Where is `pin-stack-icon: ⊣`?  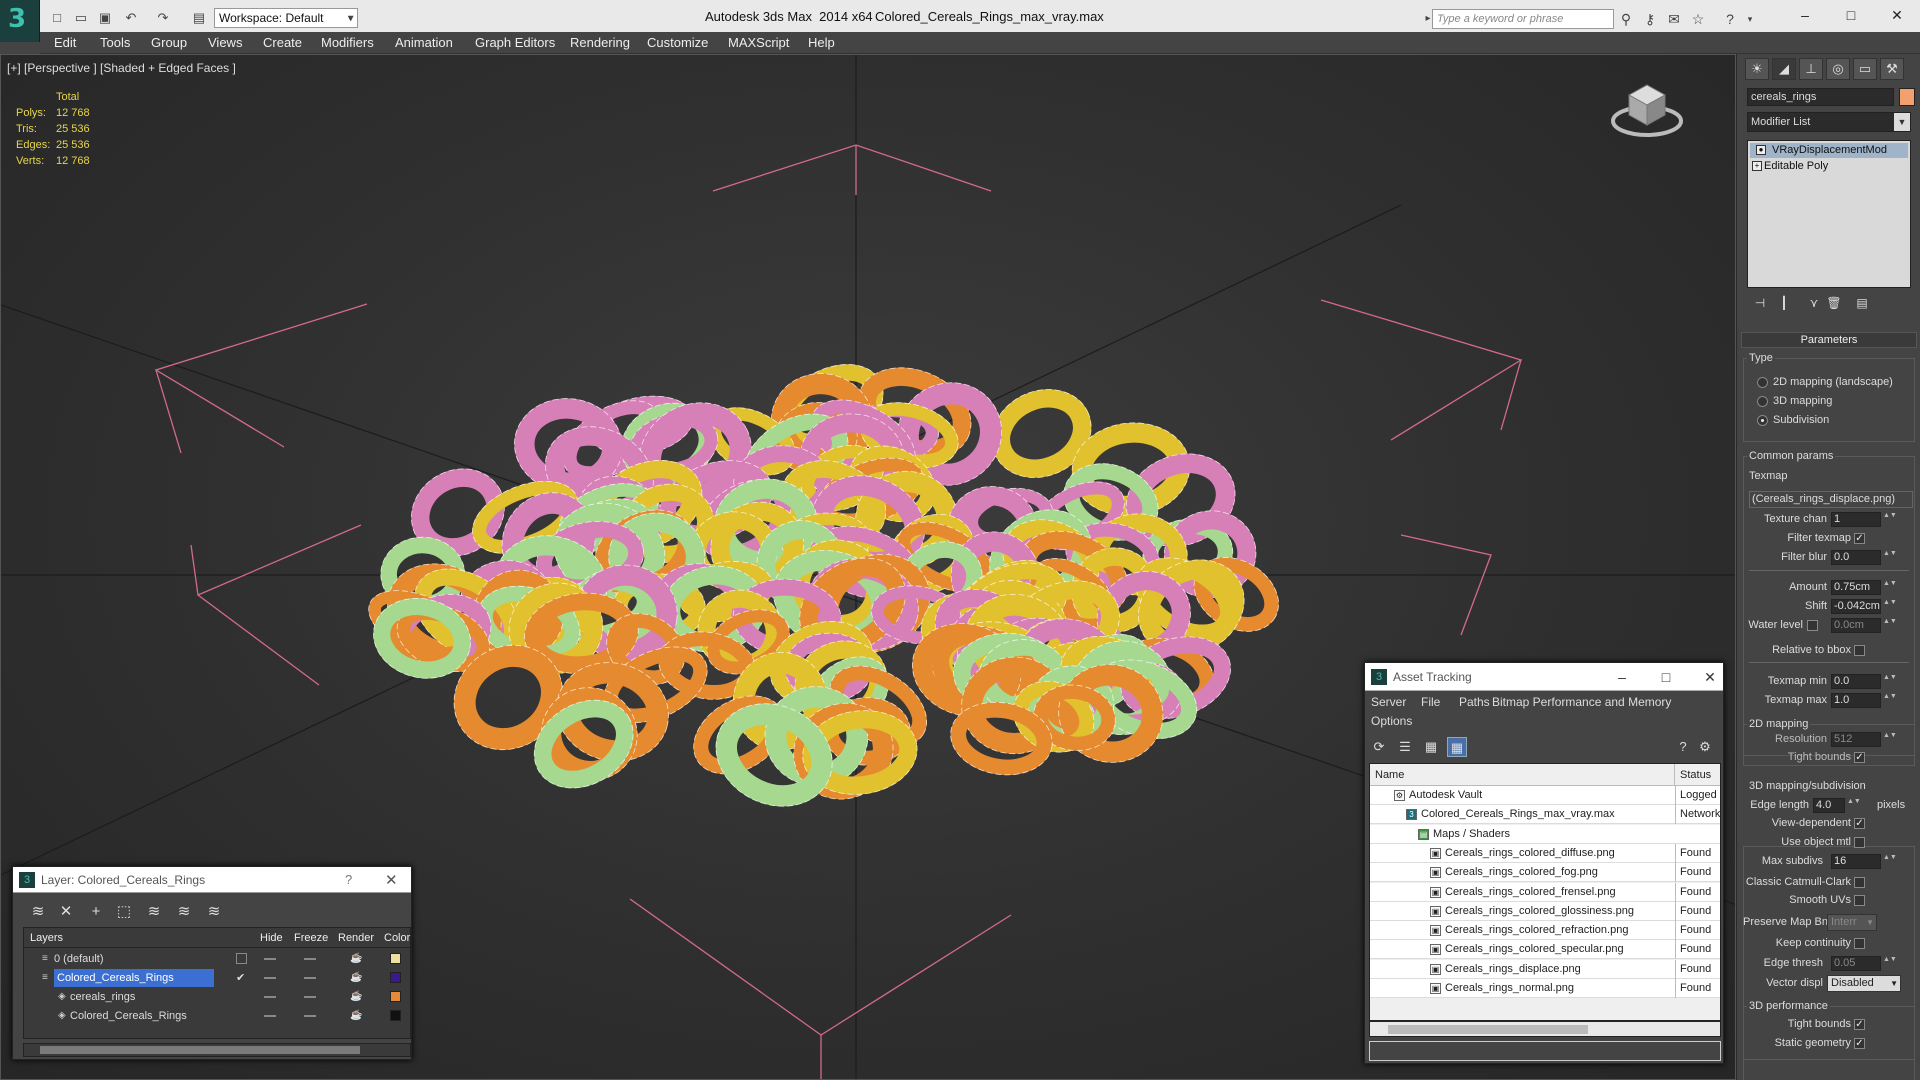 pin-stack-icon: ⊣ is located at coordinates (1760, 305).